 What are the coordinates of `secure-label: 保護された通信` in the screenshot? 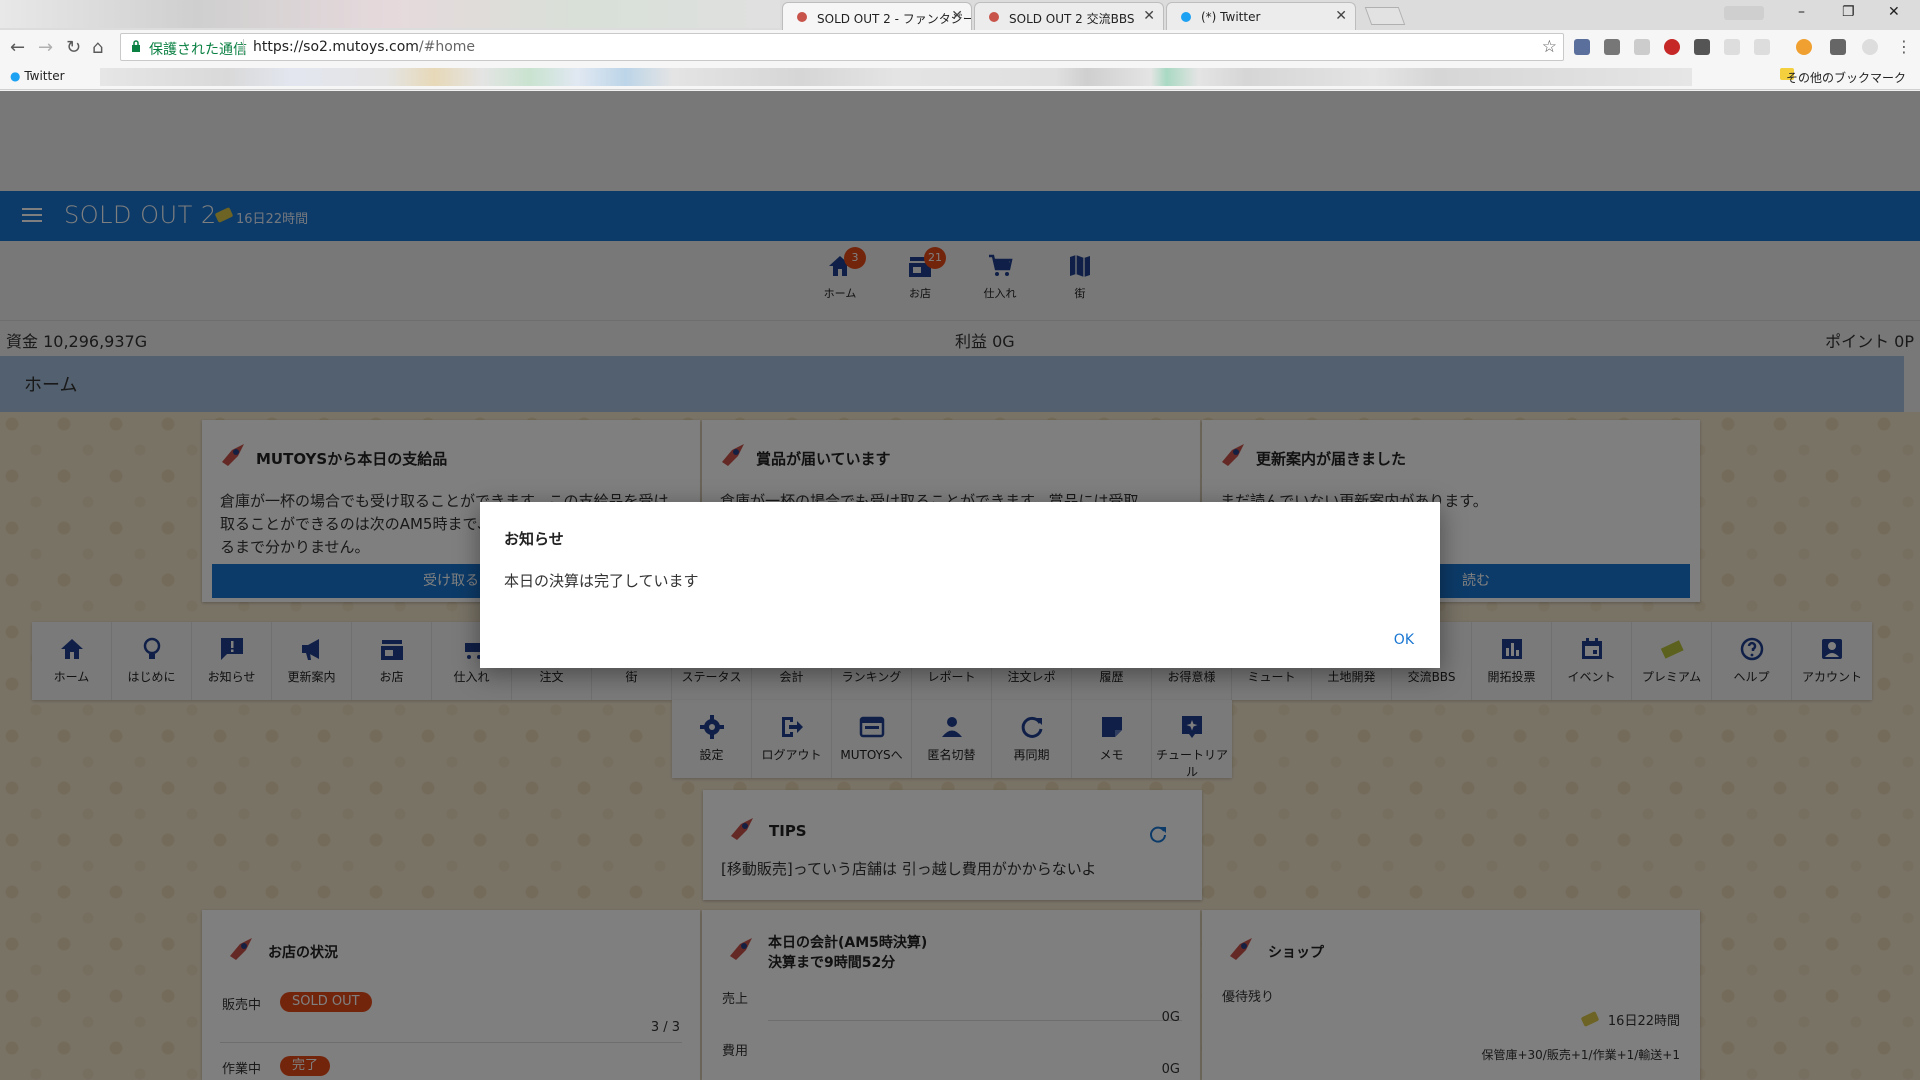 It's located at (198, 50).